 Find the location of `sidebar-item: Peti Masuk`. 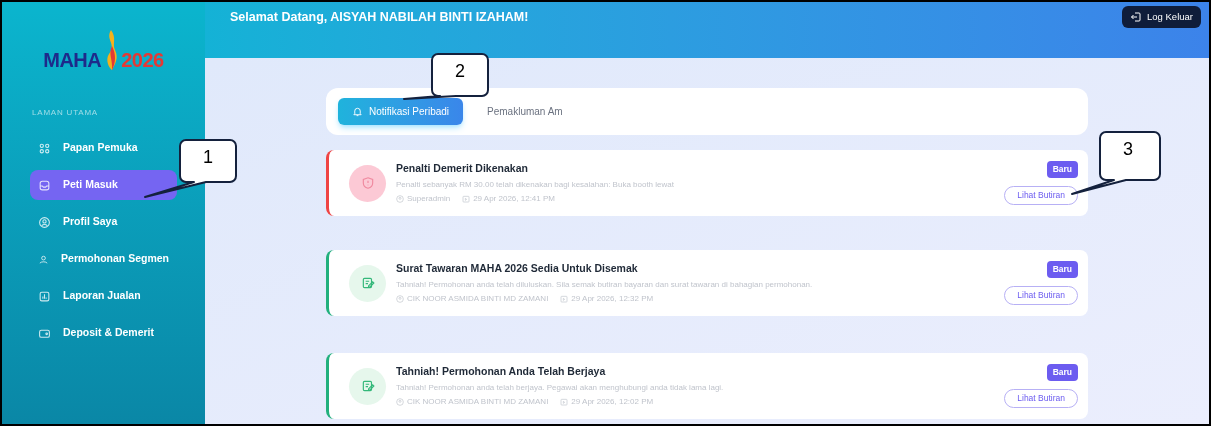

sidebar-item: Peti Masuk is located at coordinates (103, 185).